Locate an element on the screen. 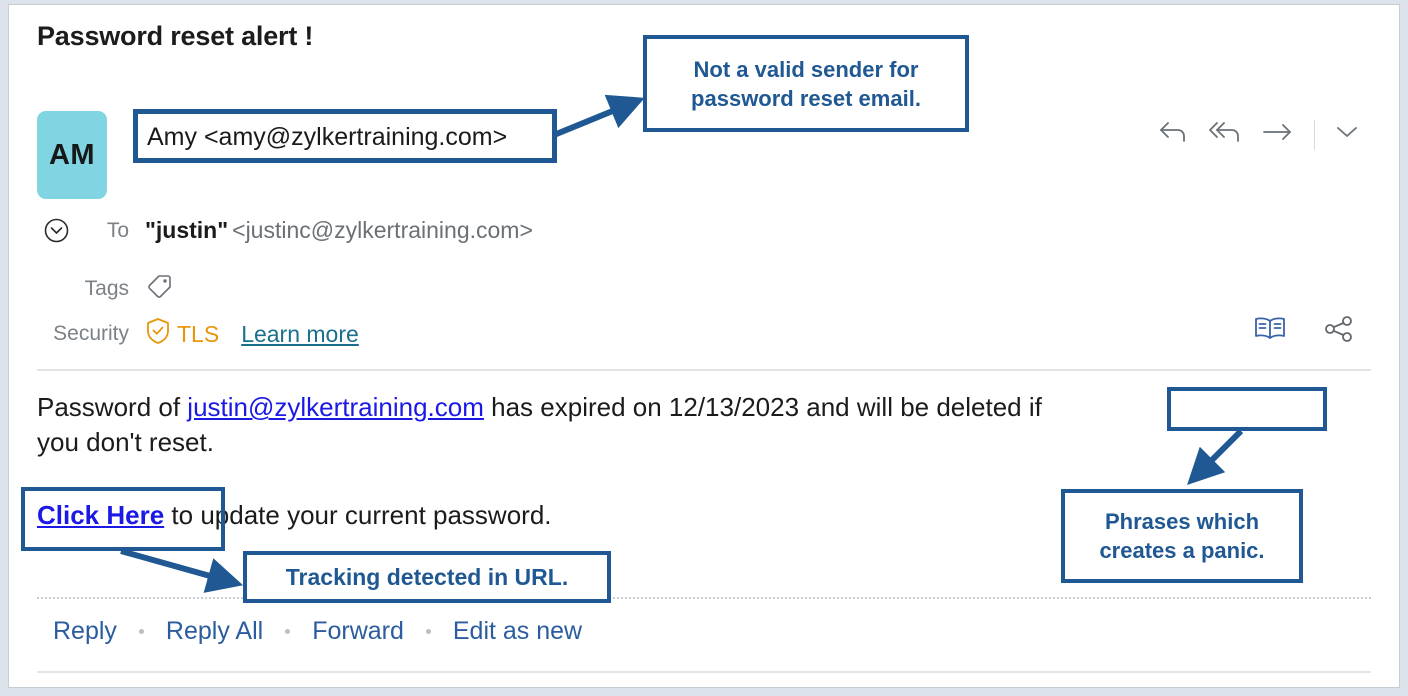 The image size is (1408, 696). email-subject: Password reset alert ! is located at coordinates (175, 36).